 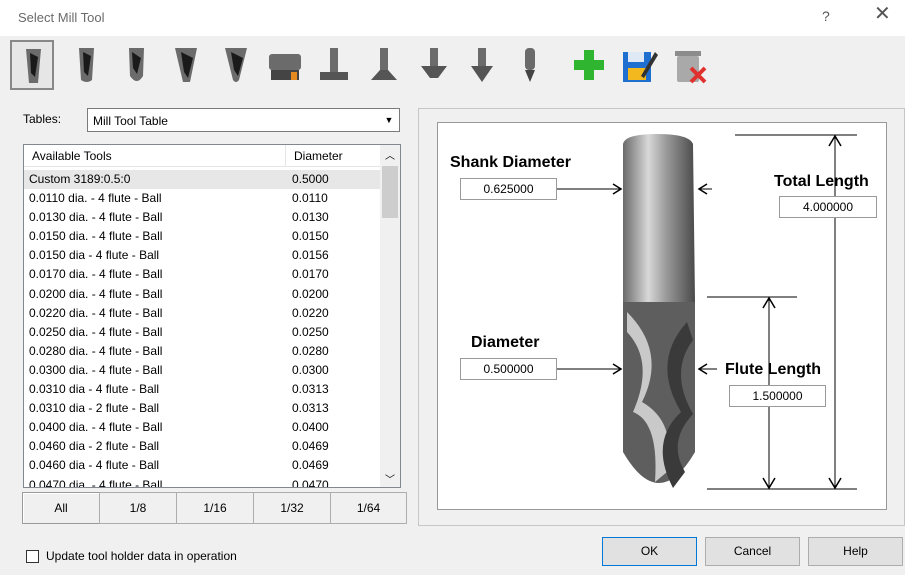 What do you see at coordinates (130, 121) in the screenshot?
I see `tables-combo-value: Mill Tool Table` at bounding box center [130, 121].